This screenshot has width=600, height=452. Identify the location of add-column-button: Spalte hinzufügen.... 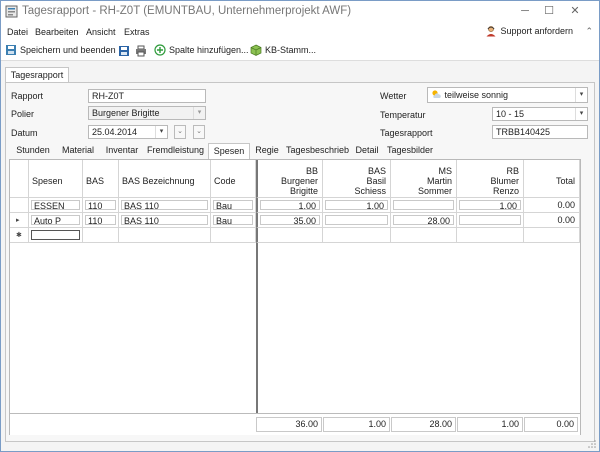
(201, 50).